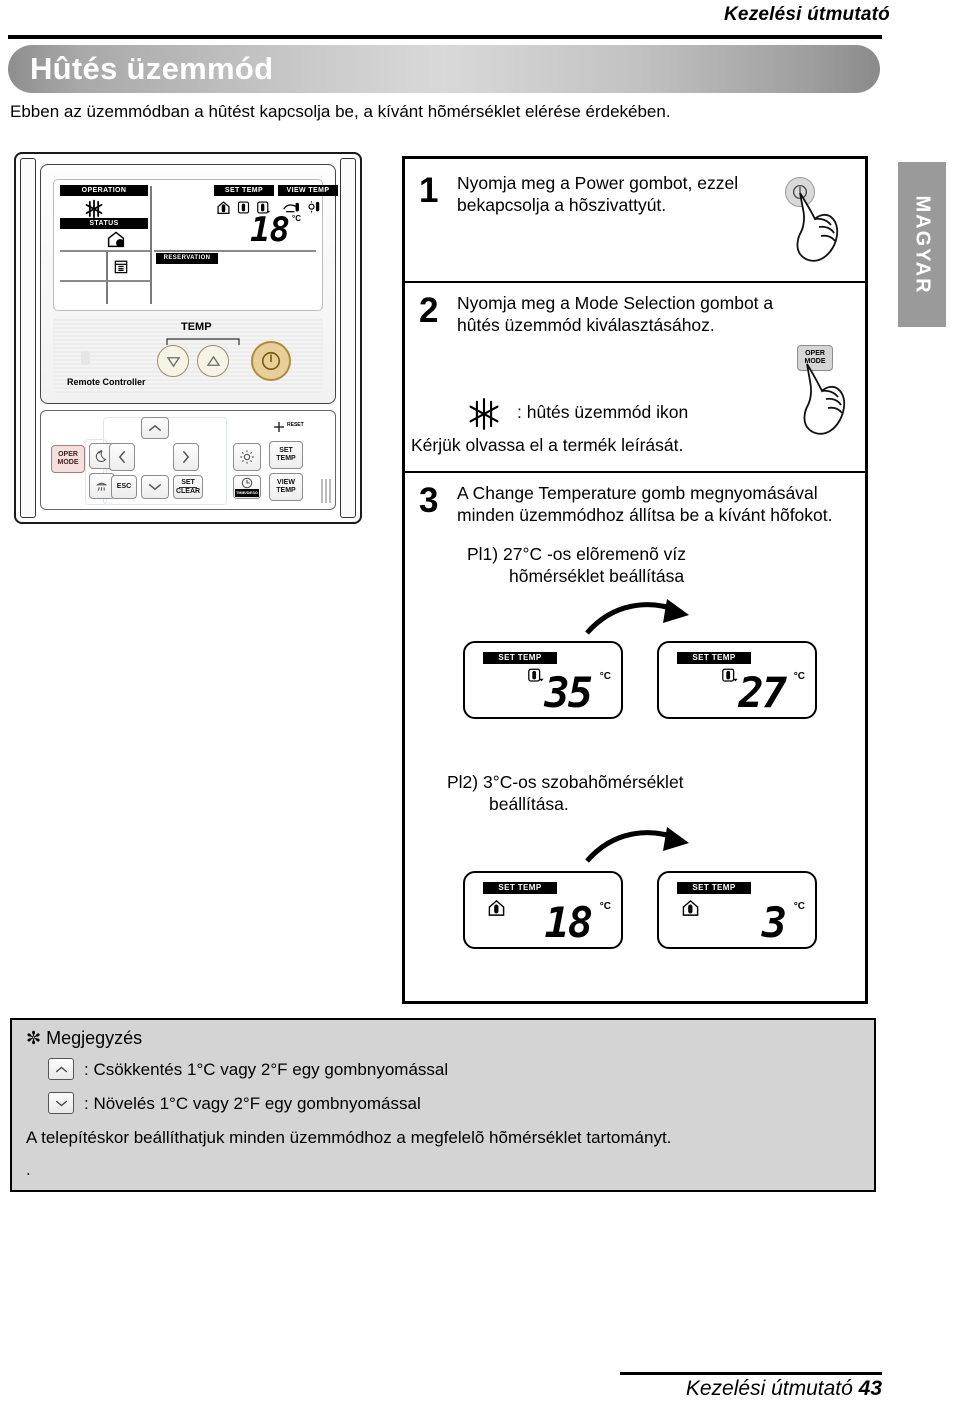 The width and height of the screenshot is (960, 1407). I want to click on temp-group-label: TEMP, so click(196, 327).